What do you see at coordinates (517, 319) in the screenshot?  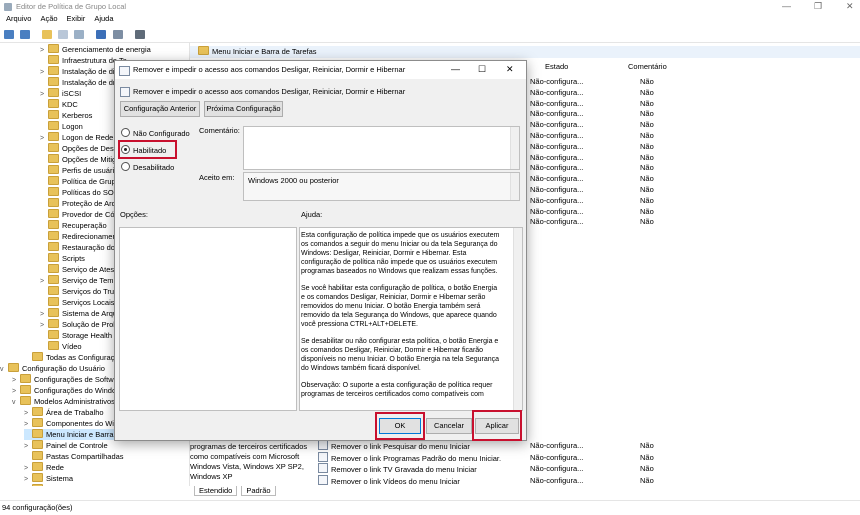 I see `help-scrollbar` at bounding box center [517, 319].